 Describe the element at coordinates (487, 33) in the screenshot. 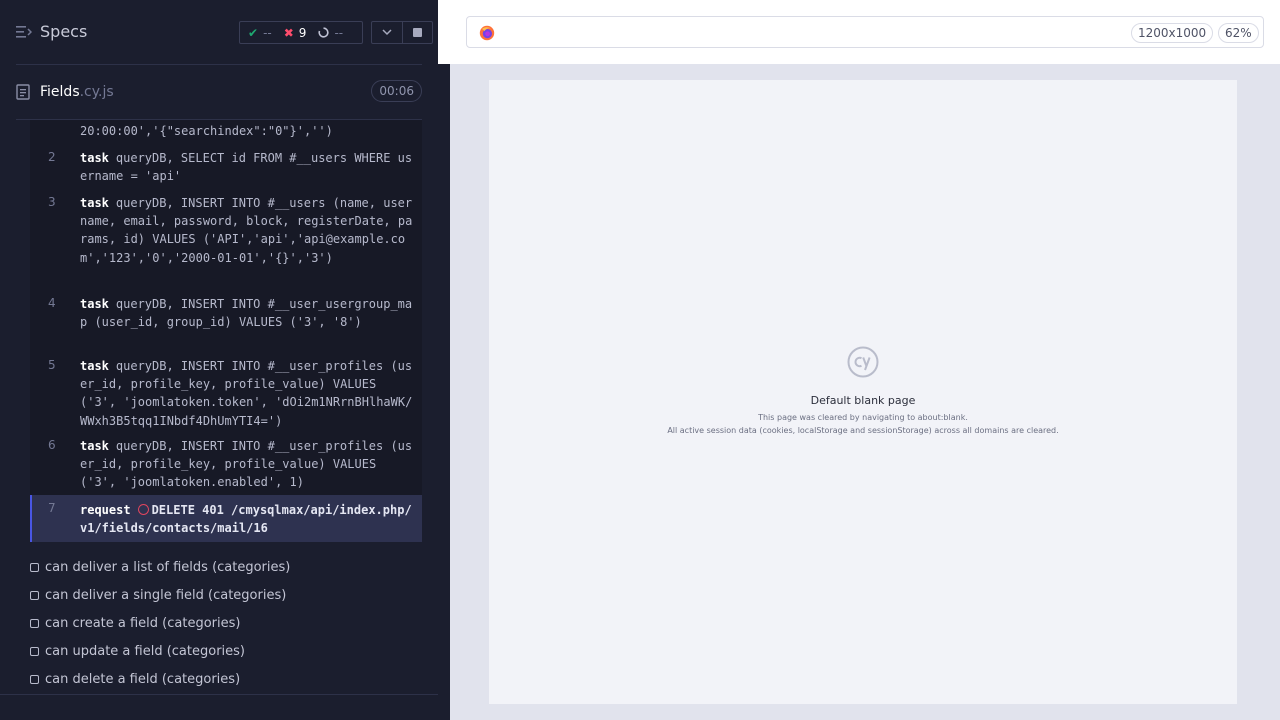

I see `firefox-icon` at that location.